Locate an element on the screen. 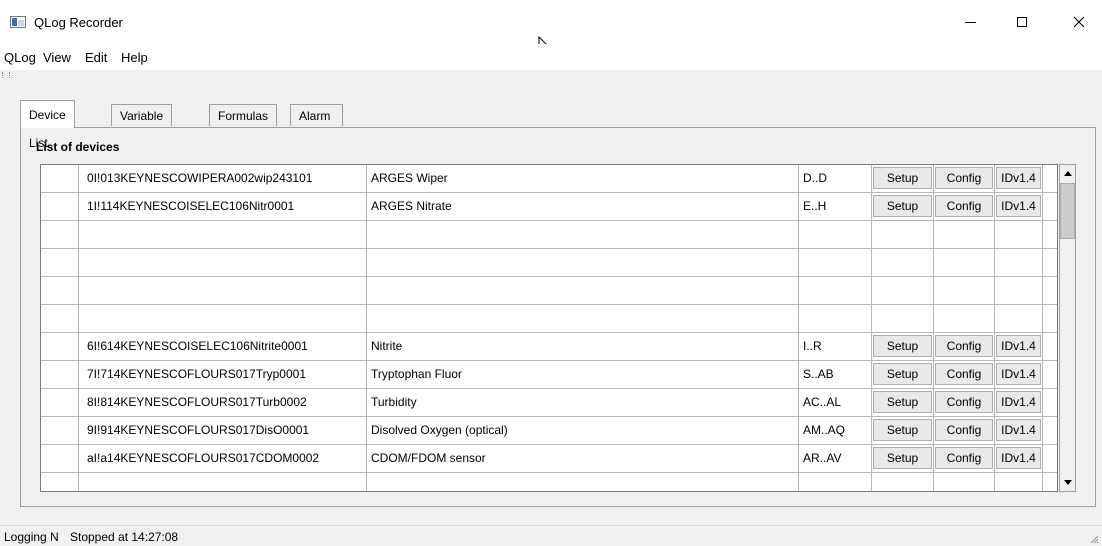 Image resolution: width=1102 pixels, height=546 pixels. tab-formulas: Formulas is located at coordinates (243, 115).